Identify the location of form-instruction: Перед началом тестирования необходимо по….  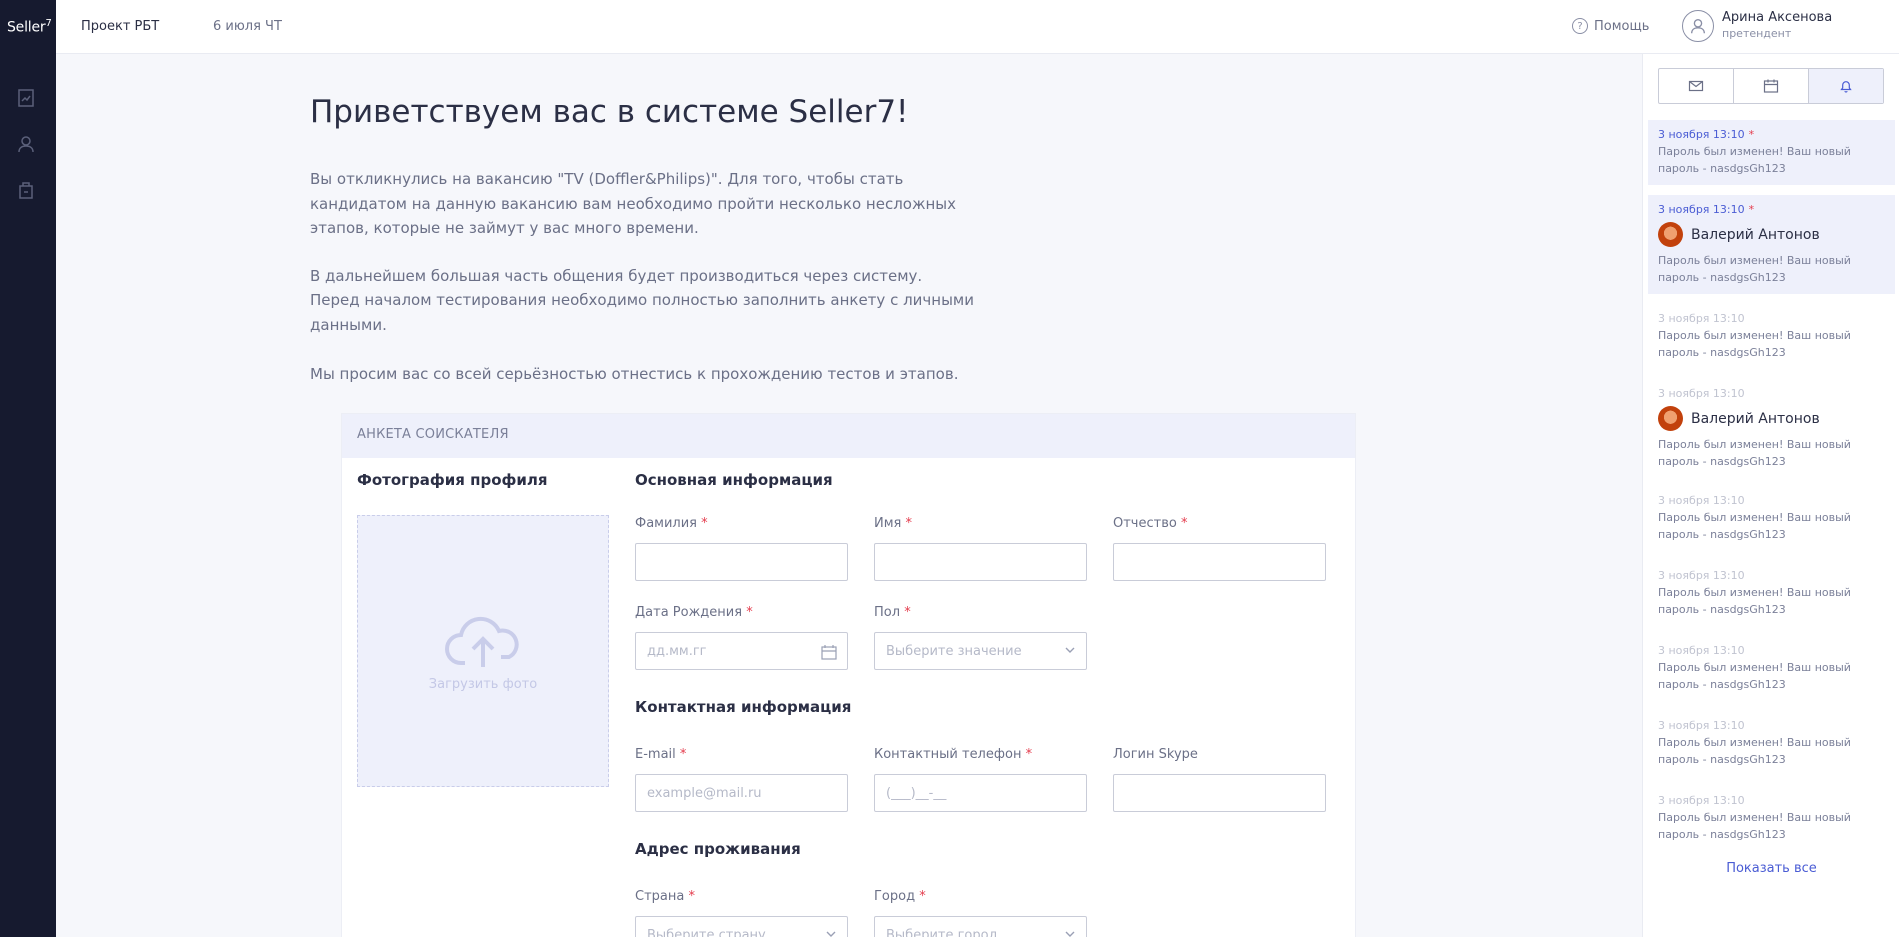
(642, 312).